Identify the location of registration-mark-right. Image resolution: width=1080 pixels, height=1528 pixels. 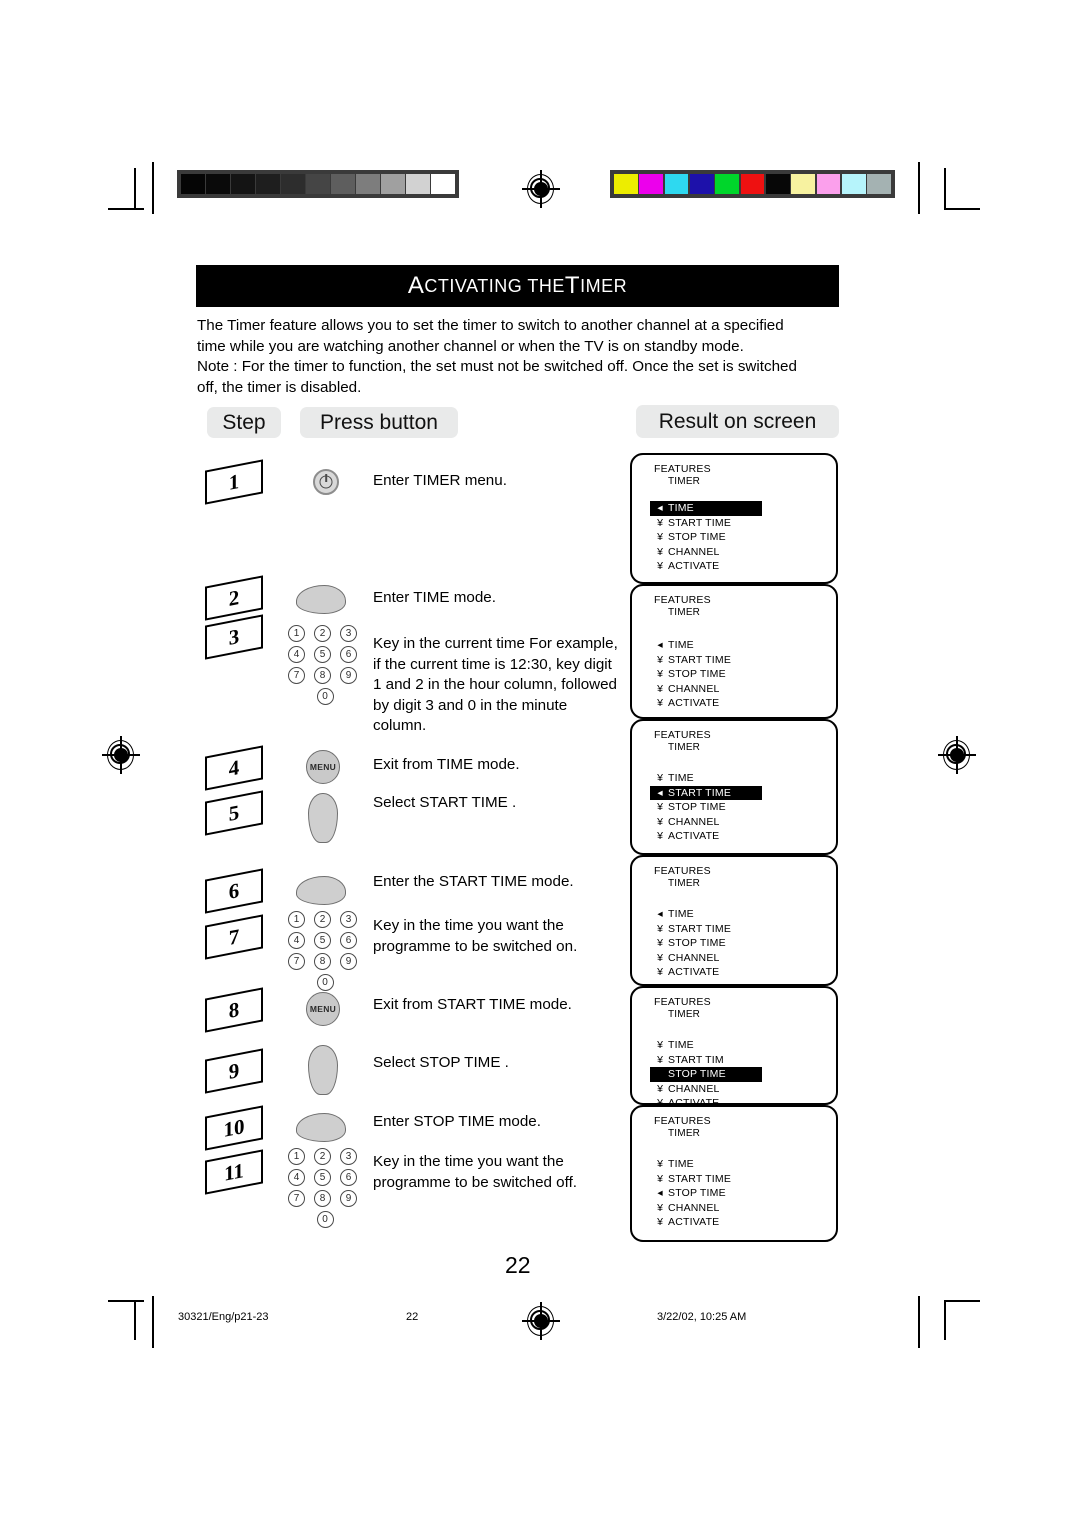
(957, 755).